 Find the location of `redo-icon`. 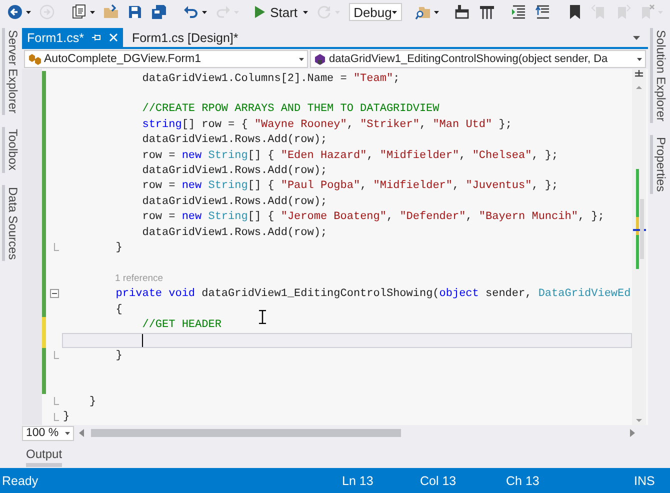

redo-icon is located at coordinates (223, 12).